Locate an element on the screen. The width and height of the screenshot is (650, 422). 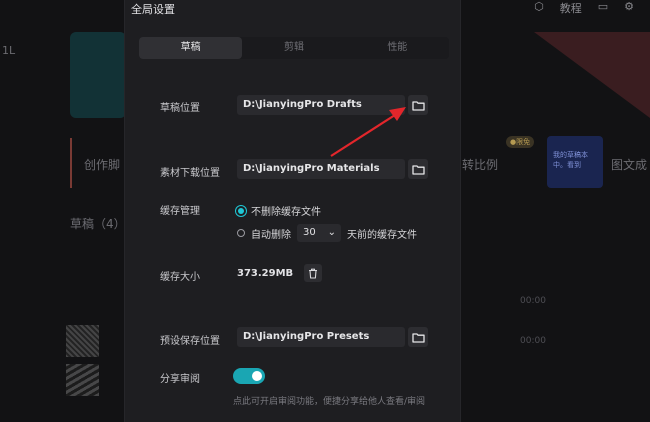
annotation-arrow is located at coordinates (368, 132).